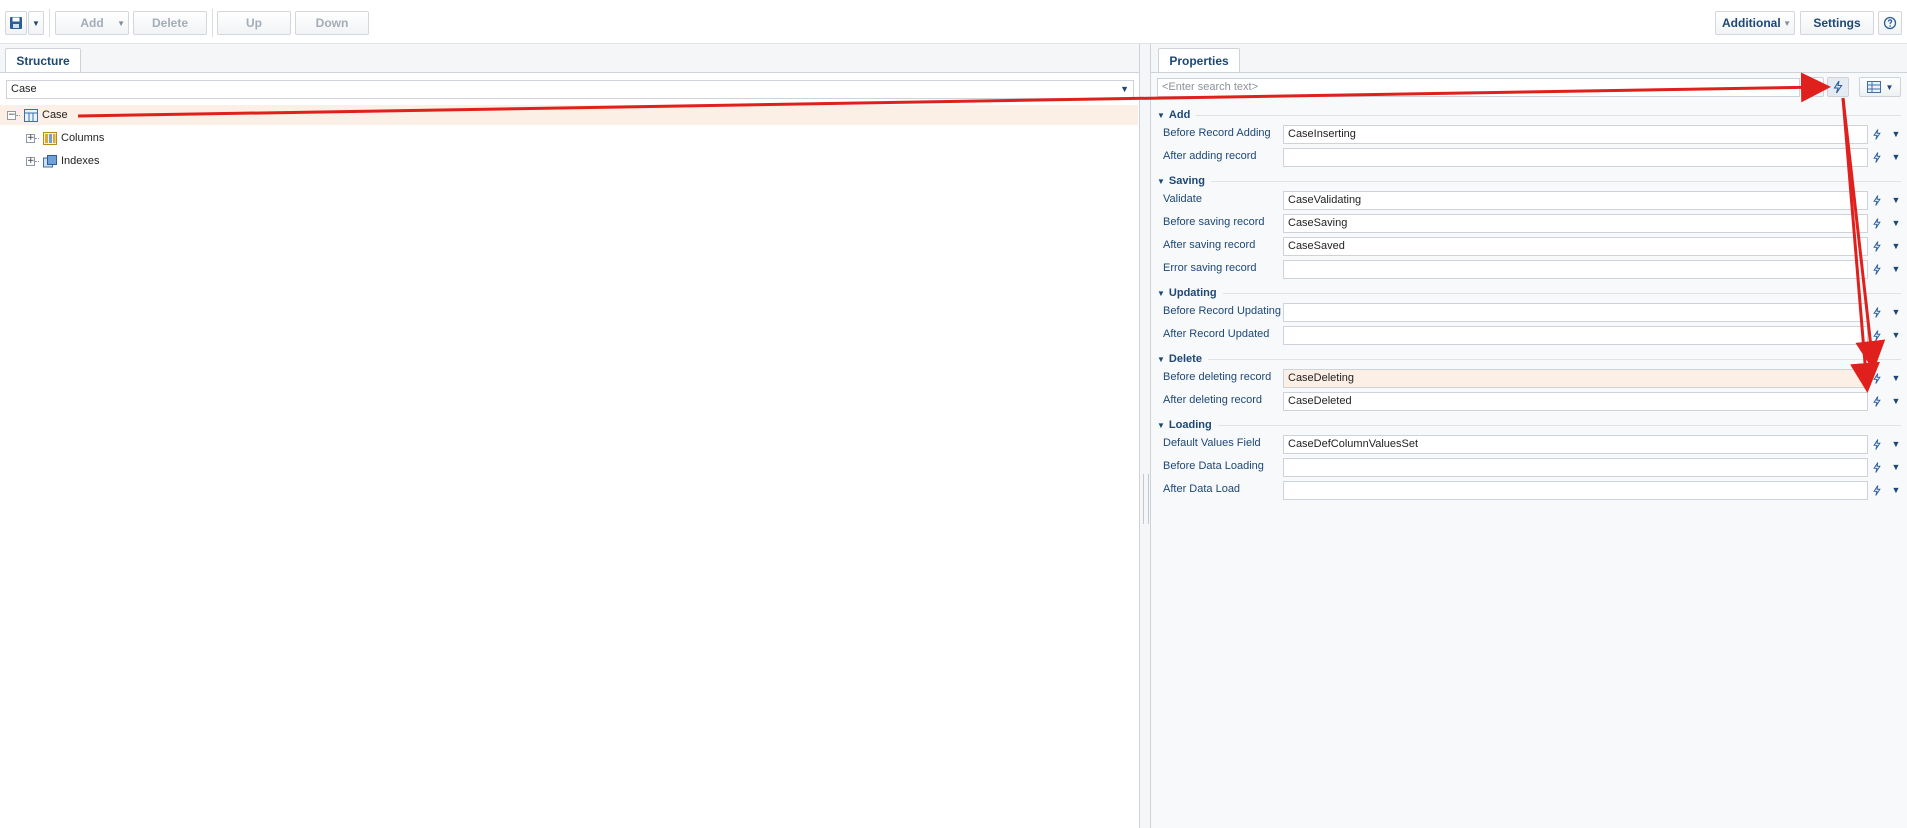  Describe the element at coordinates (1755, 23) in the screenshot. I see `additional-button: Additional ▼` at that location.